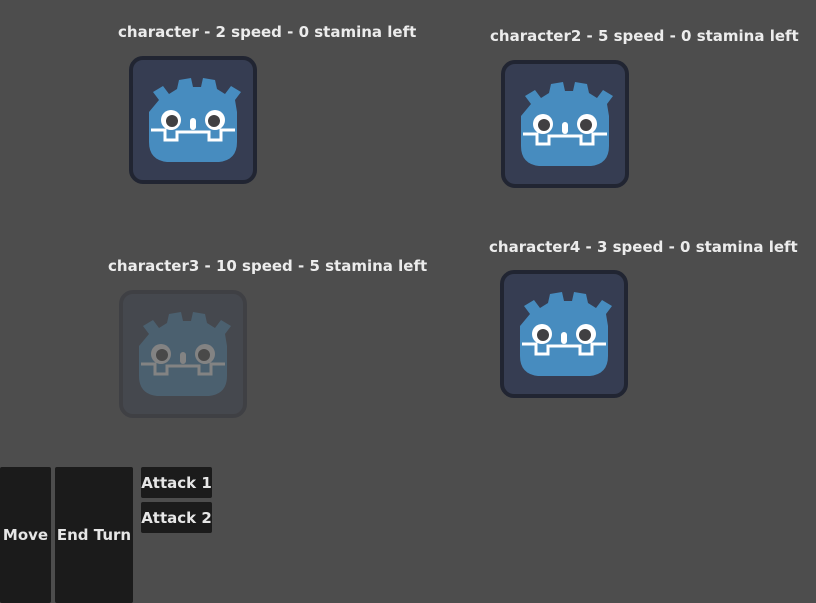  Describe the element at coordinates (643, 247) in the screenshot. I see `character-4-label: character4 - 3 speed - 0 stamina left` at that location.